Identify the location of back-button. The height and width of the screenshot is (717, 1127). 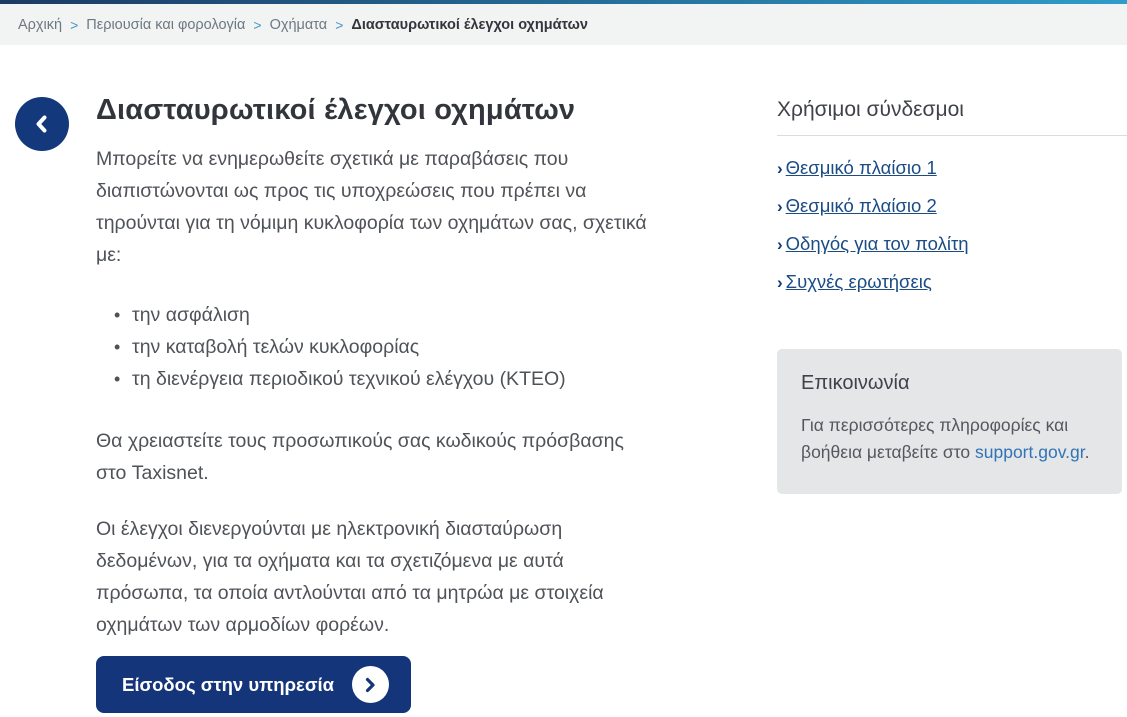
(42, 124).